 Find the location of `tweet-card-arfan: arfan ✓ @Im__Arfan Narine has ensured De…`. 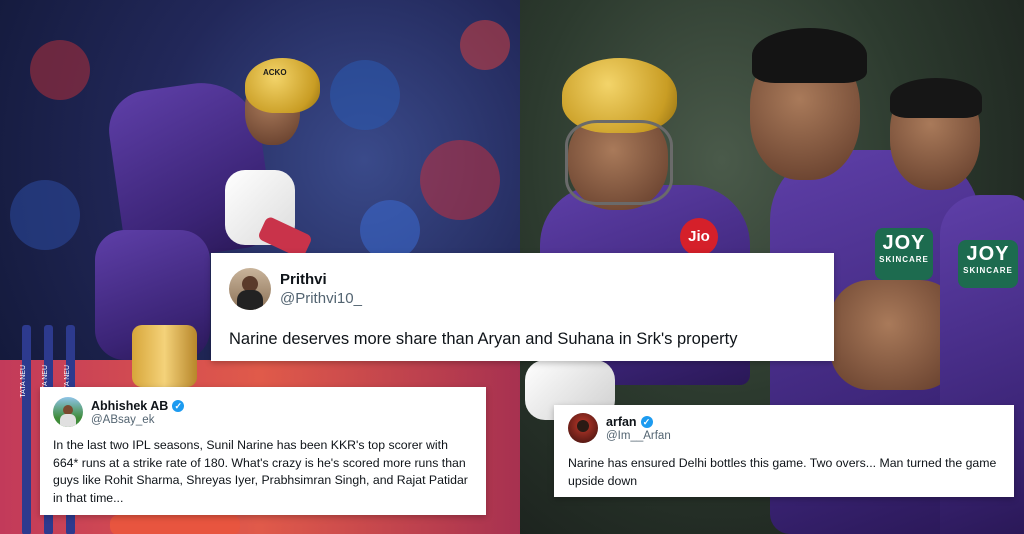

tweet-card-arfan: arfan ✓ @Im__Arfan Narine has ensured De… is located at coordinates (784, 451).